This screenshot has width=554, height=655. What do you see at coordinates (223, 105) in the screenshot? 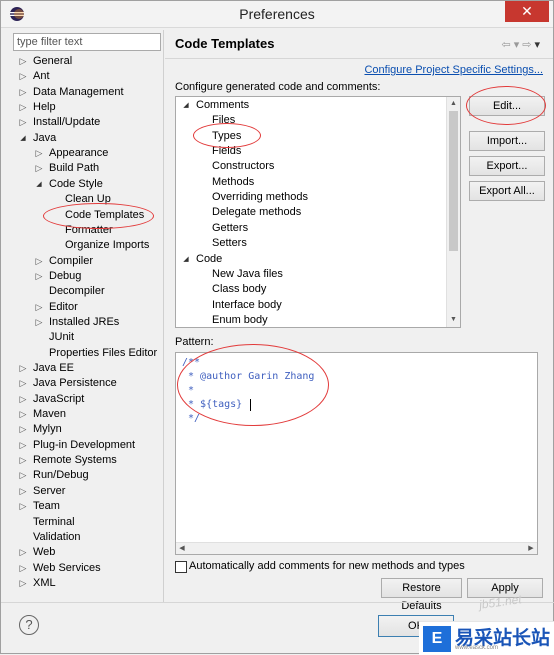
I see `template-tree-label: Comments` at bounding box center [223, 105].